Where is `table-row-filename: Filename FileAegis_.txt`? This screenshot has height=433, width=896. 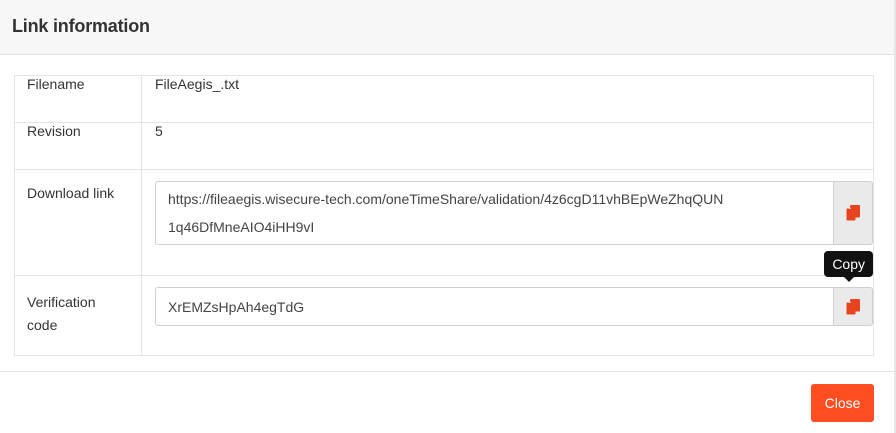 table-row-filename: Filename FileAegis_.txt is located at coordinates (444, 99).